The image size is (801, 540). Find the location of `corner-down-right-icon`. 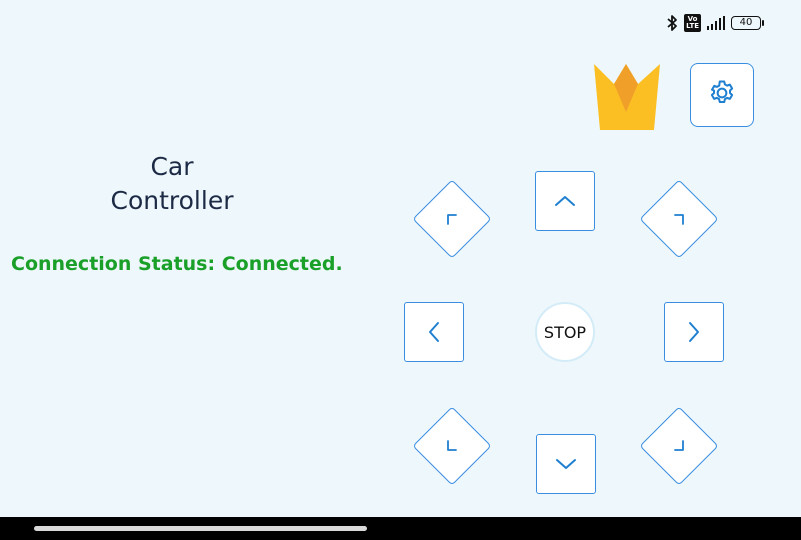

corner-down-right-icon is located at coordinates (679, 446).